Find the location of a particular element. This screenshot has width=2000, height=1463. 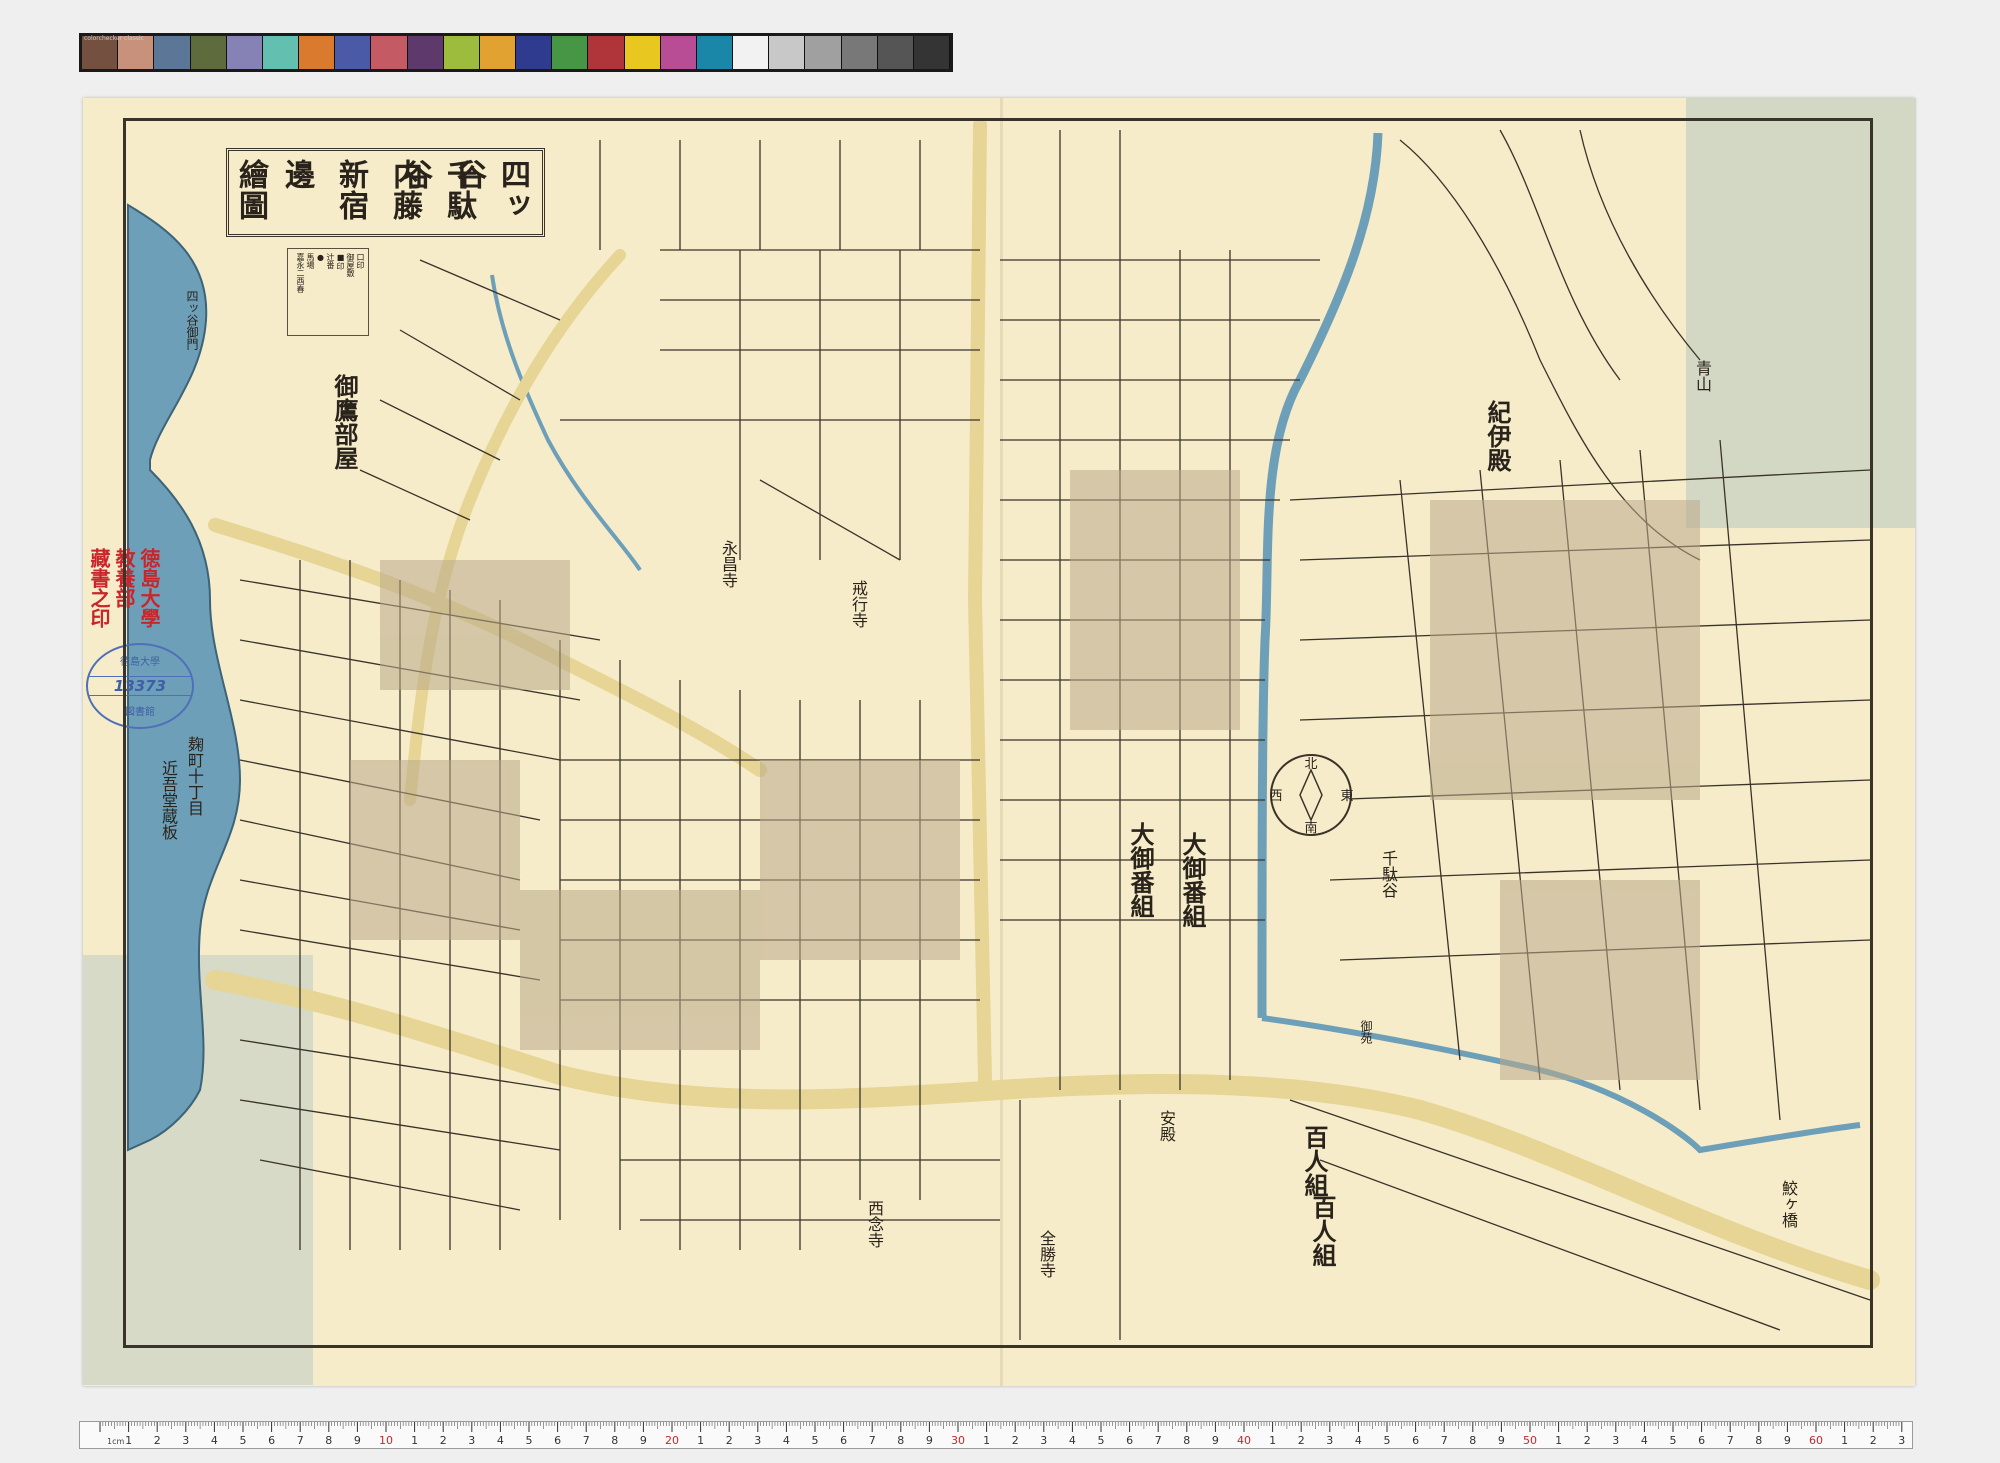

ruler-unit: 1cm is located at coordinates (116, 1441).